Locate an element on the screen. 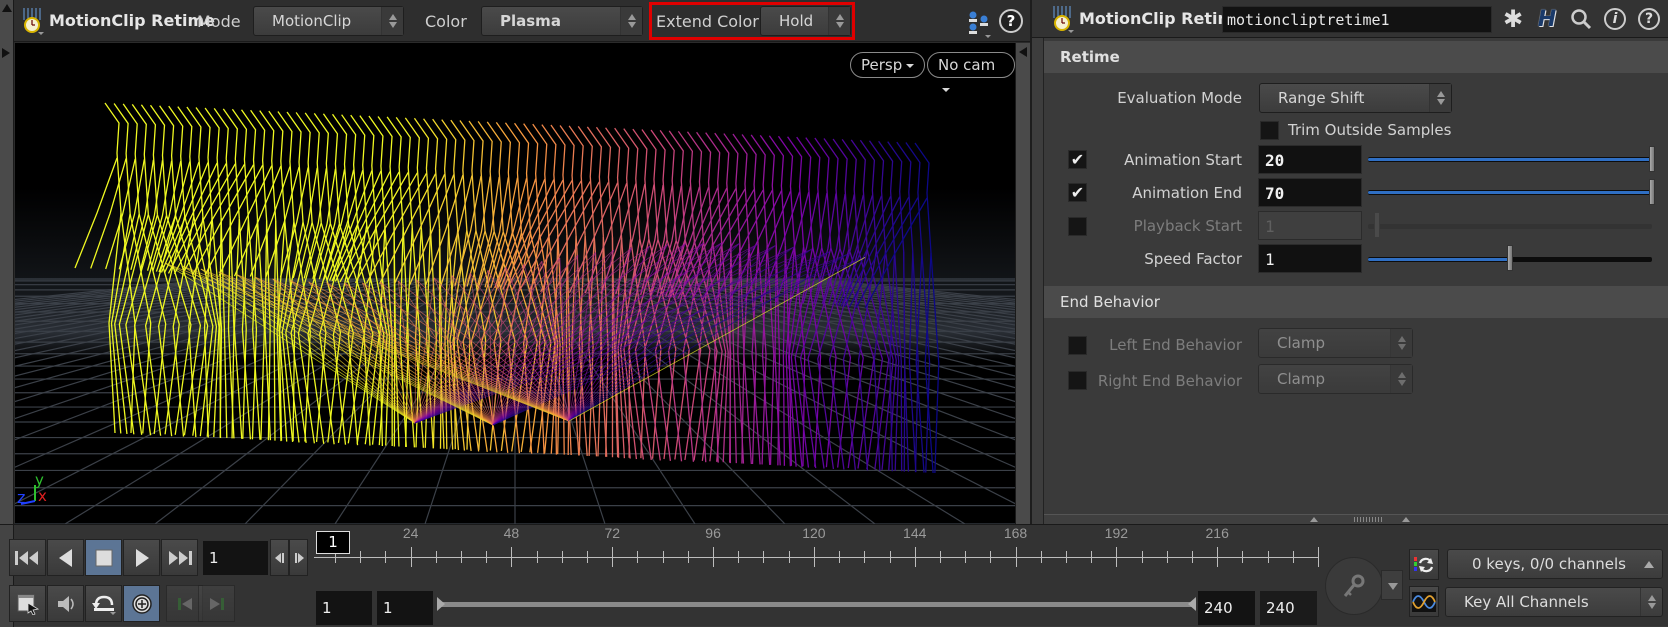 The image size is (1668, 627). refresh-keys-button is located at coordinates (1424, 564).